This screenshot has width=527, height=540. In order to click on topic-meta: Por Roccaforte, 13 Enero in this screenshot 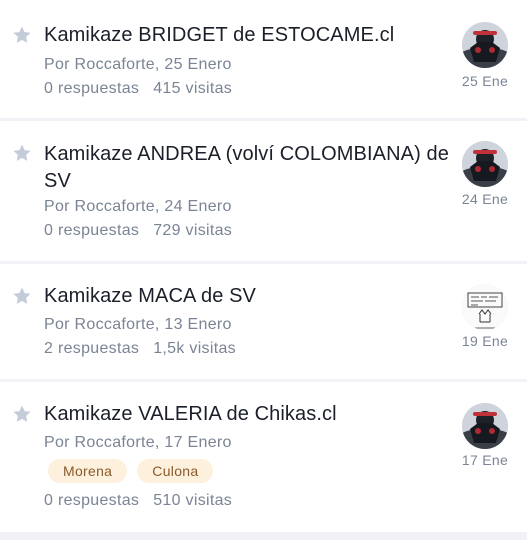, I will do `click(138, 324)`.